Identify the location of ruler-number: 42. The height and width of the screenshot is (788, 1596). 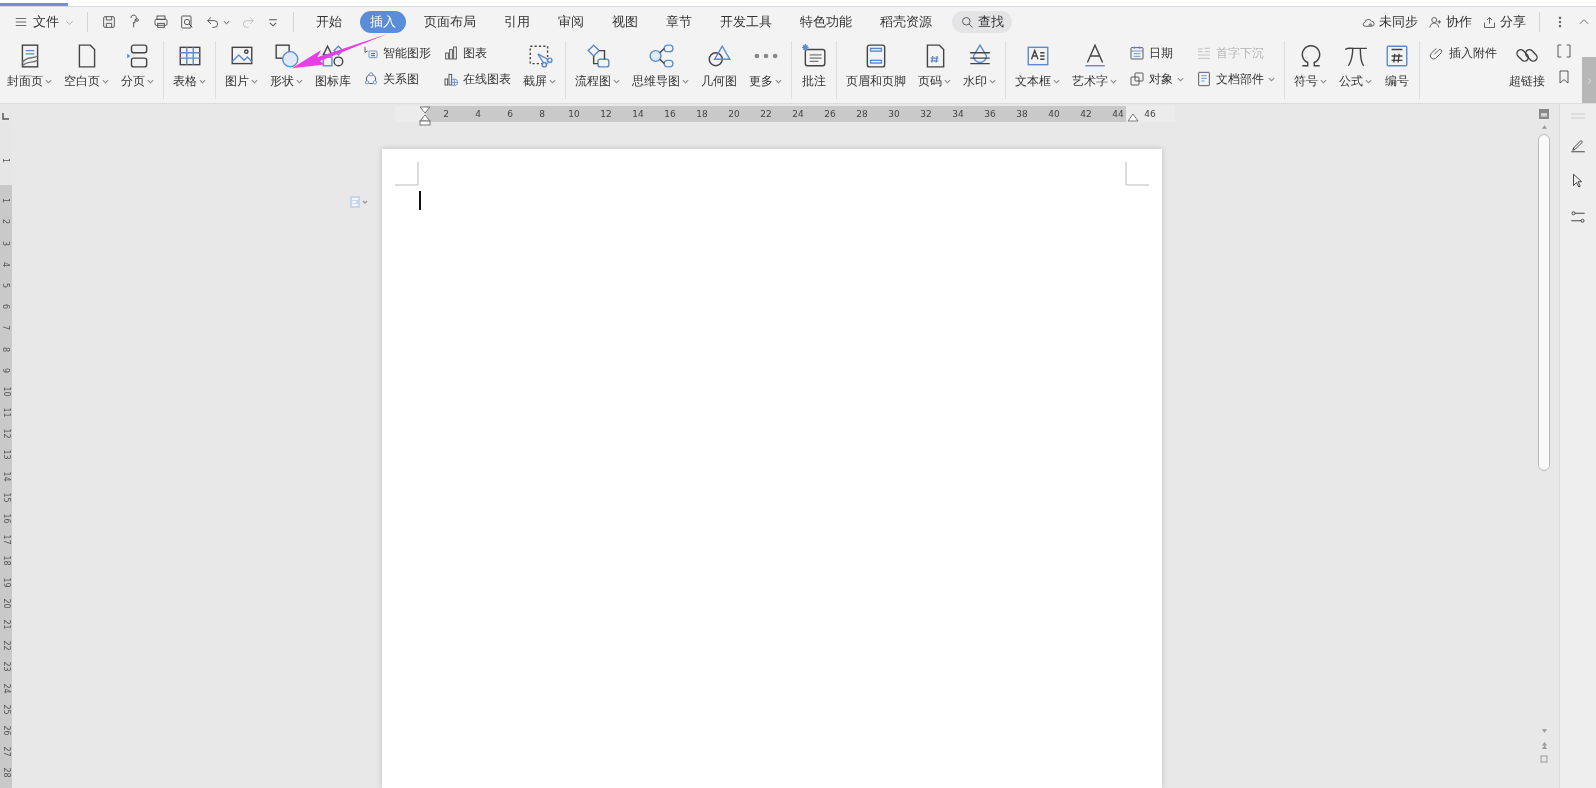
(1086, 114).